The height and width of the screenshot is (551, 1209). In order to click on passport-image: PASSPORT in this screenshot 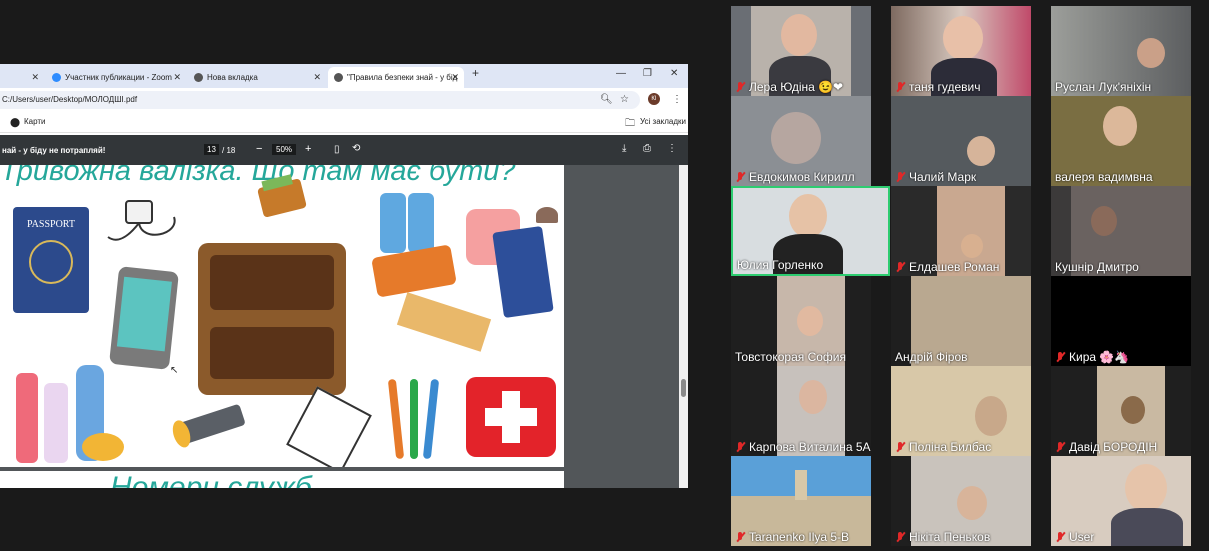, I will do `click(51, 260)`.